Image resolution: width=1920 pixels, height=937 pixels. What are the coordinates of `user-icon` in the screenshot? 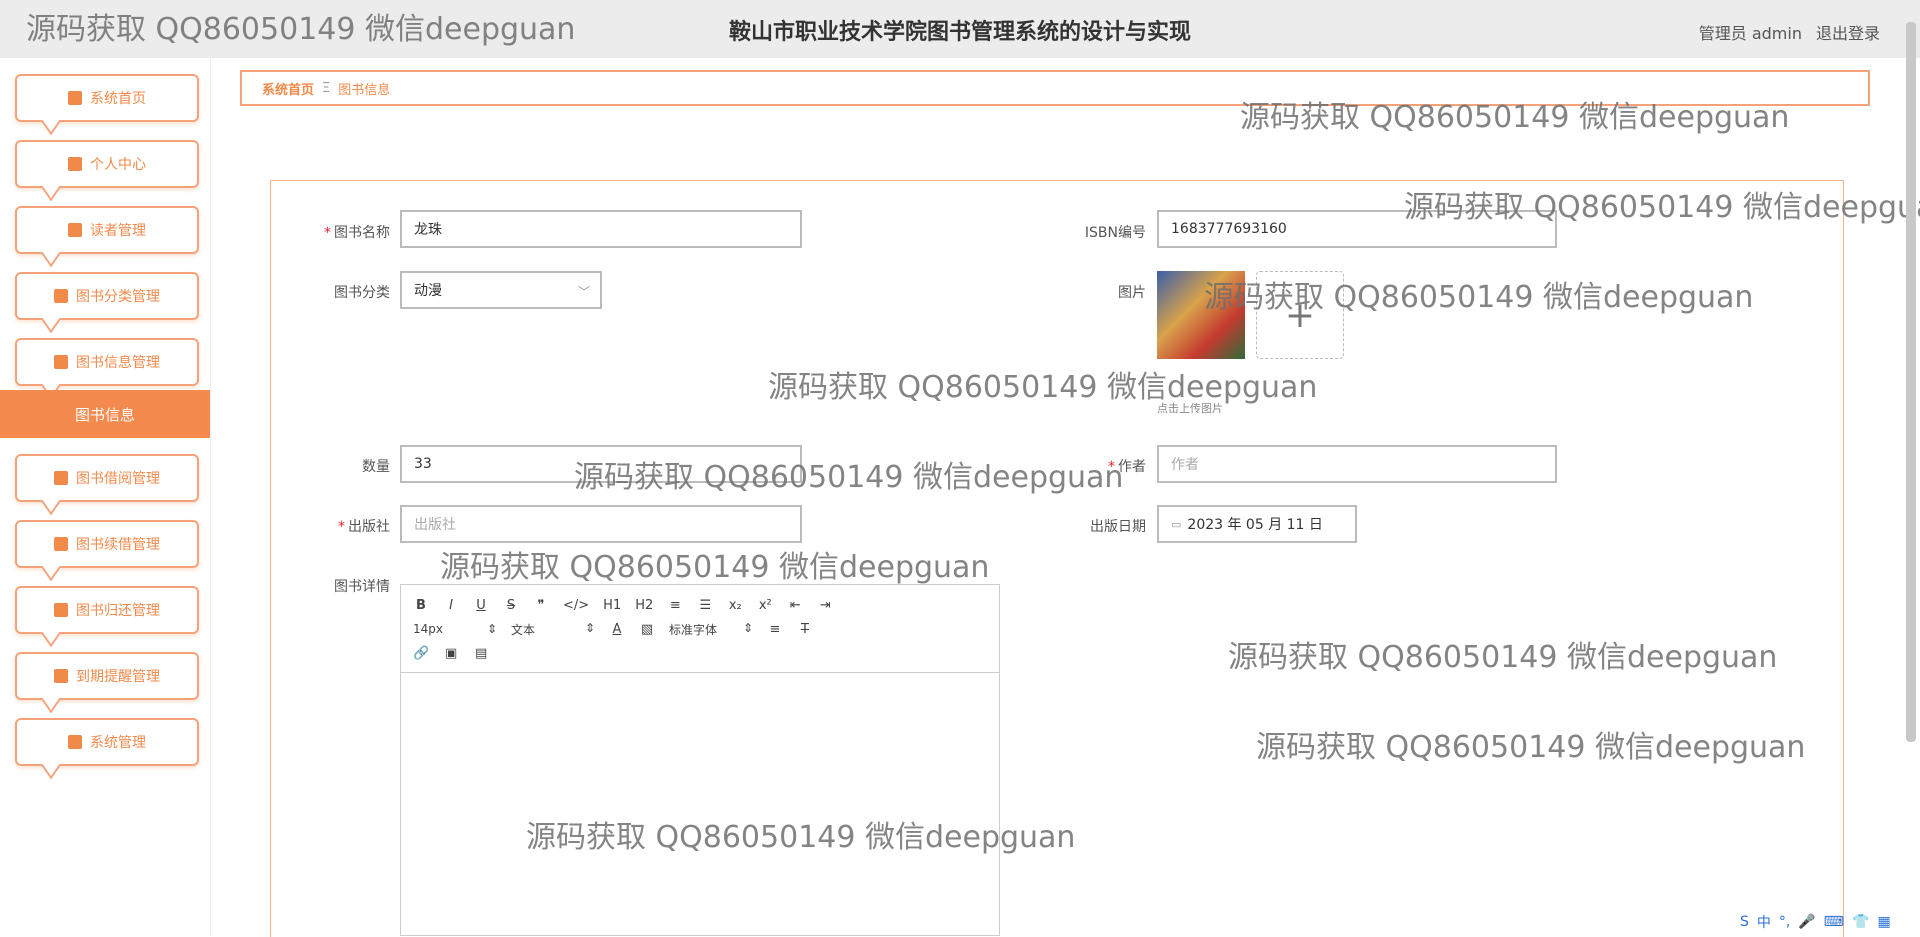 It's located at (75, 164).